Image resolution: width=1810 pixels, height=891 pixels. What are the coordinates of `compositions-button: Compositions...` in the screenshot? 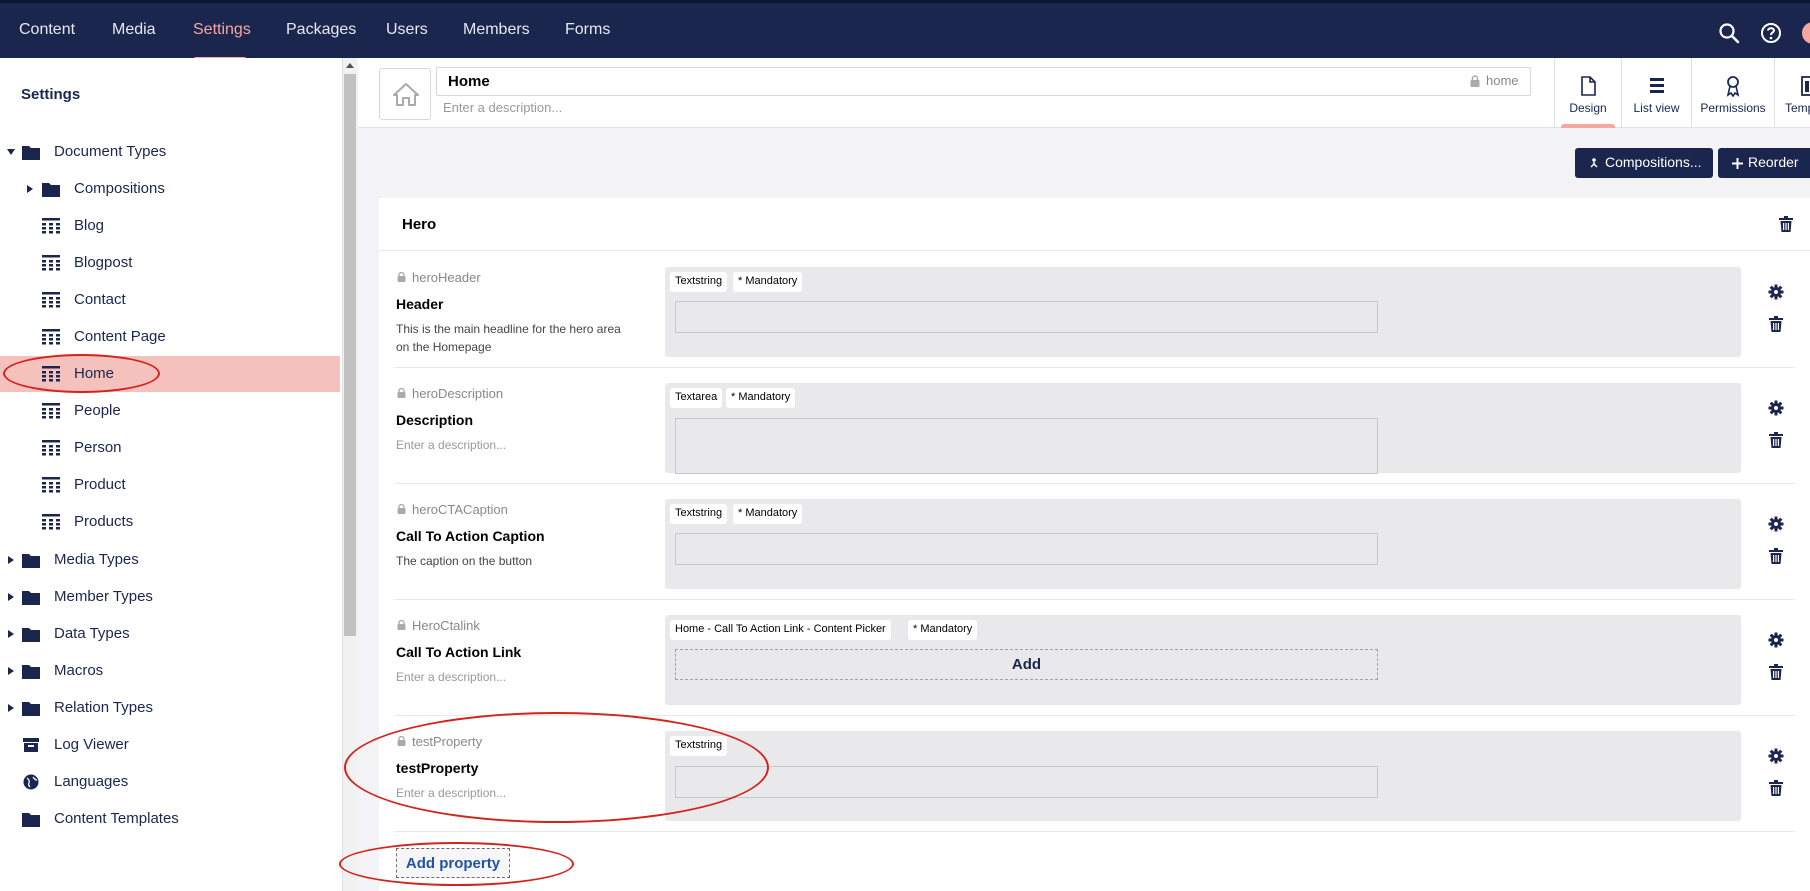 It's located at (1644, 163).